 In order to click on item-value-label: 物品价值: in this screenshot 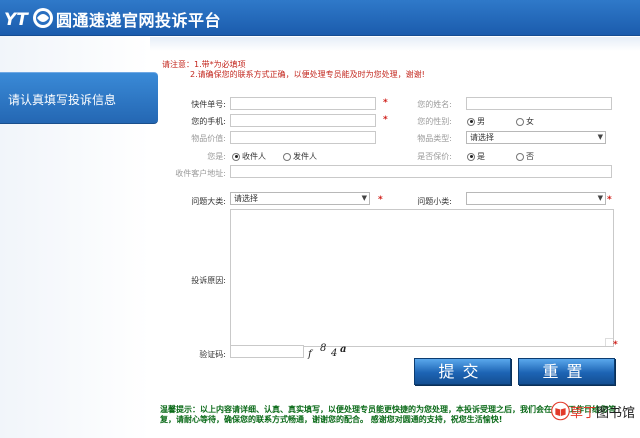, I will do `click(208, 138)`.